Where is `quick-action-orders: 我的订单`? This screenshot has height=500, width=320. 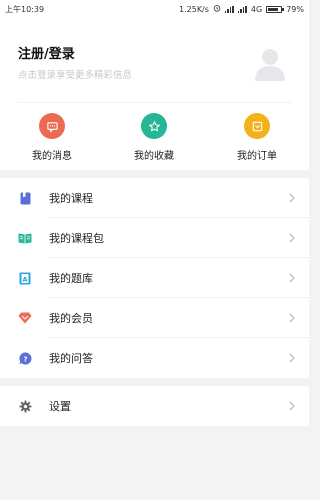
quick-action-orders: 我的订单 is located at coordinates (257, 137).